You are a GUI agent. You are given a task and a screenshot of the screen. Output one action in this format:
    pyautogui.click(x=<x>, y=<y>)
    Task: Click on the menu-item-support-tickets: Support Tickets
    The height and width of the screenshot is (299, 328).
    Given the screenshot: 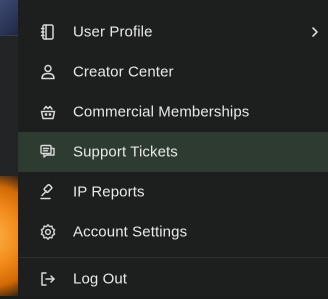 What is the action you would take?
    pyautogui.click(x=173, y=152)
    